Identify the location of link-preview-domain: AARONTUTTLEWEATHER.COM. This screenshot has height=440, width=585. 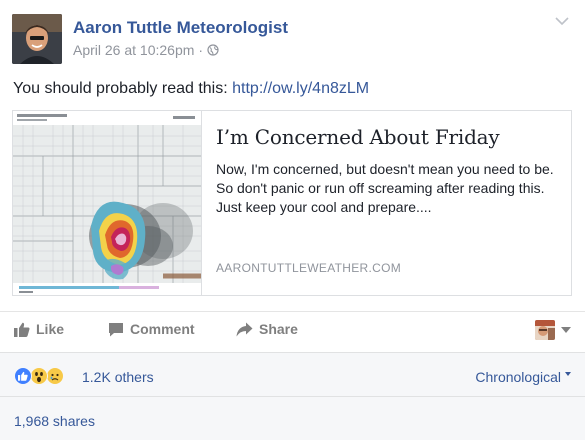
(309, 268).